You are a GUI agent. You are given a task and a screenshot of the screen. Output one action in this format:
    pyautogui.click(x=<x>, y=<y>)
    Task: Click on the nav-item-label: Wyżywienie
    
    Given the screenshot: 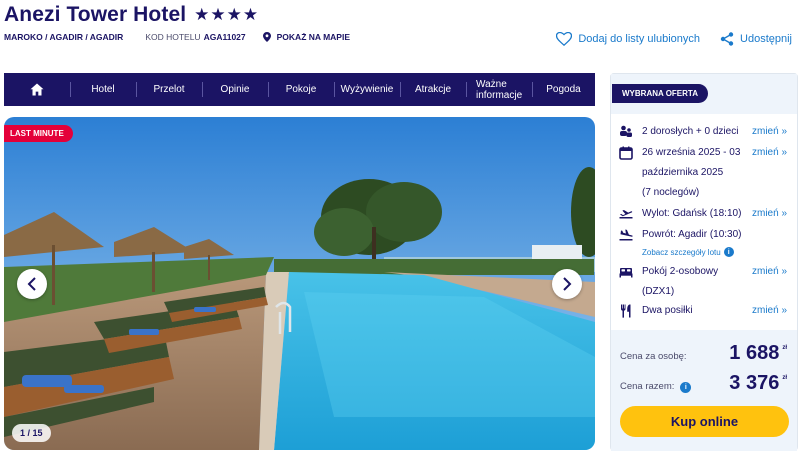 What is the action you would take?
    pyautogui.click(x=367, y=89)
    